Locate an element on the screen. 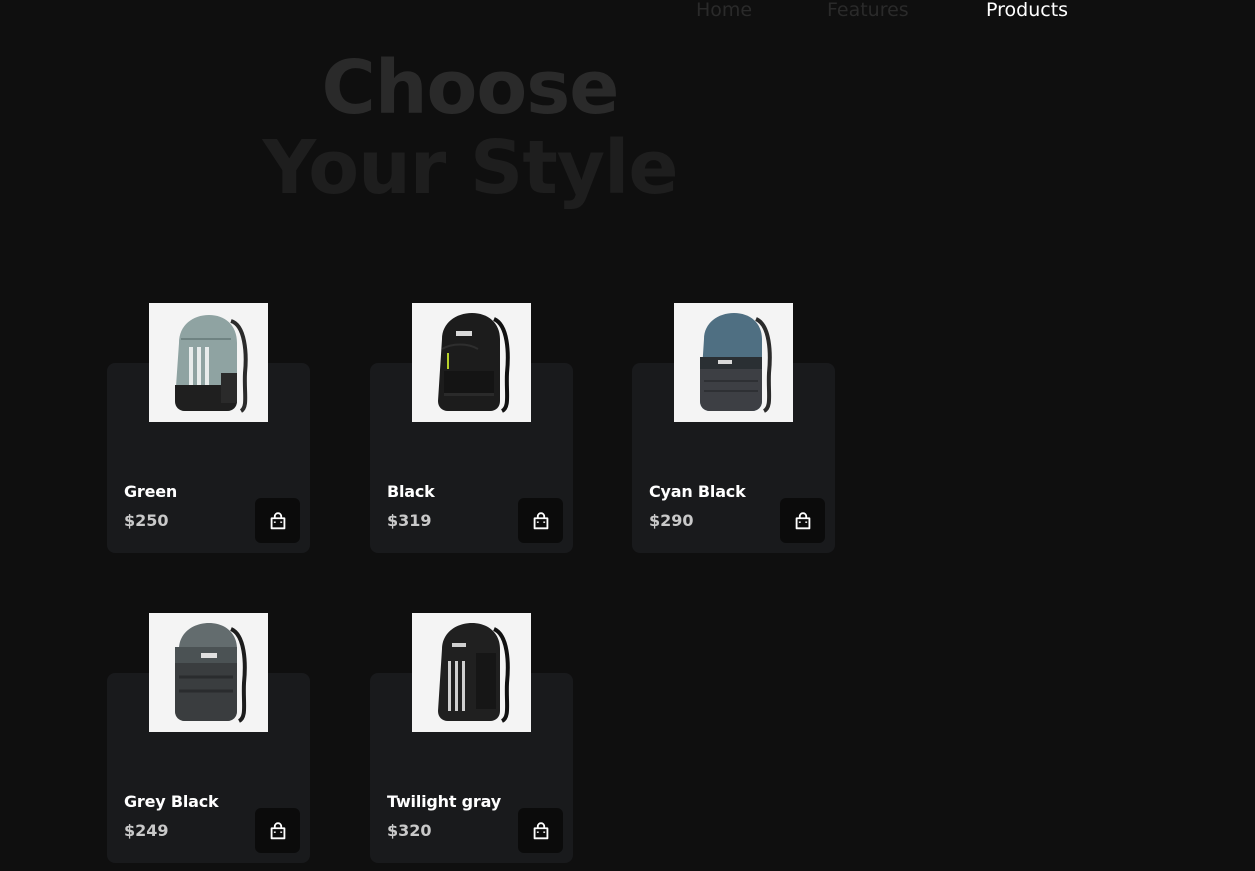 Image resolution: width=1255 pixels, height=871 pixels. cyan-black-backpack-icon is located at coordinates (736, 363).